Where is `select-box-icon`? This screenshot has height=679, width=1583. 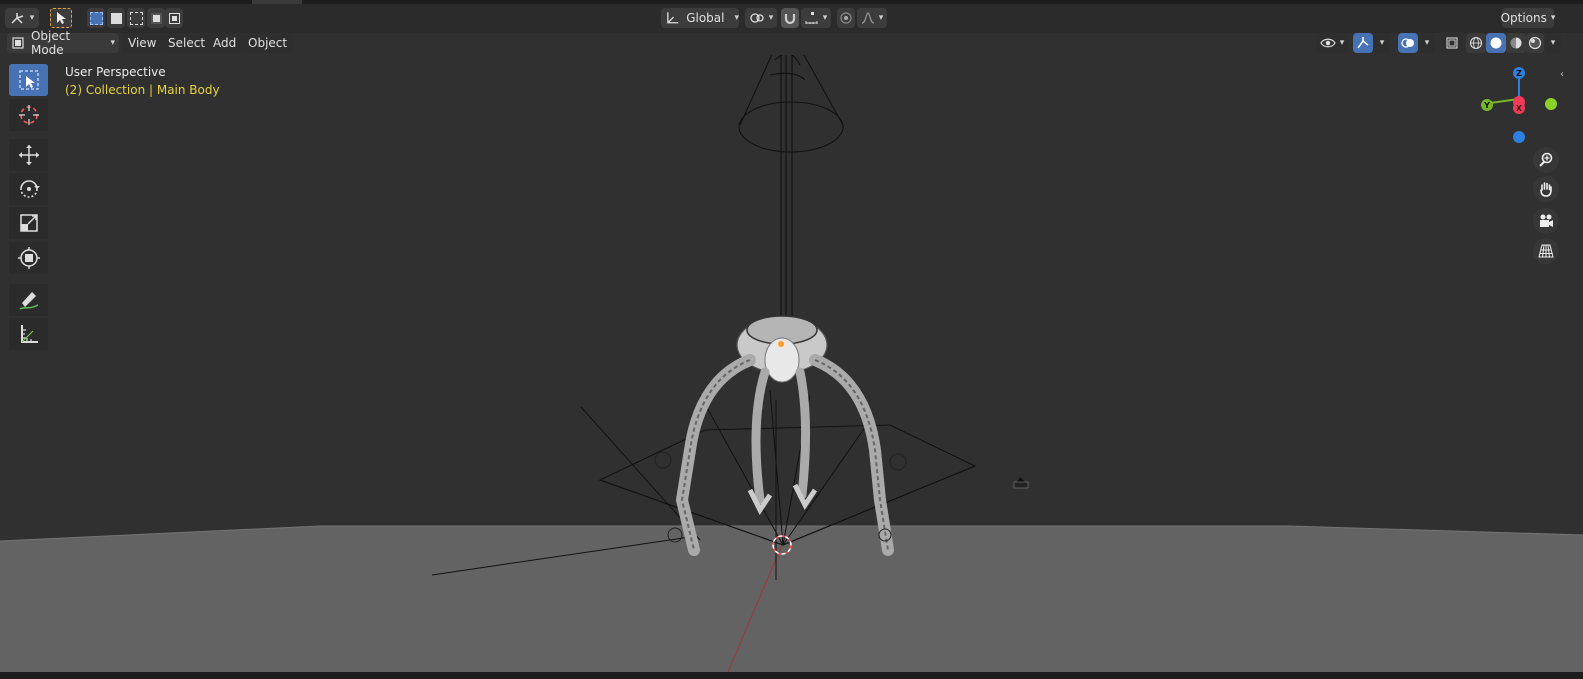 select-box-icon is located at coordinates (28, 80).